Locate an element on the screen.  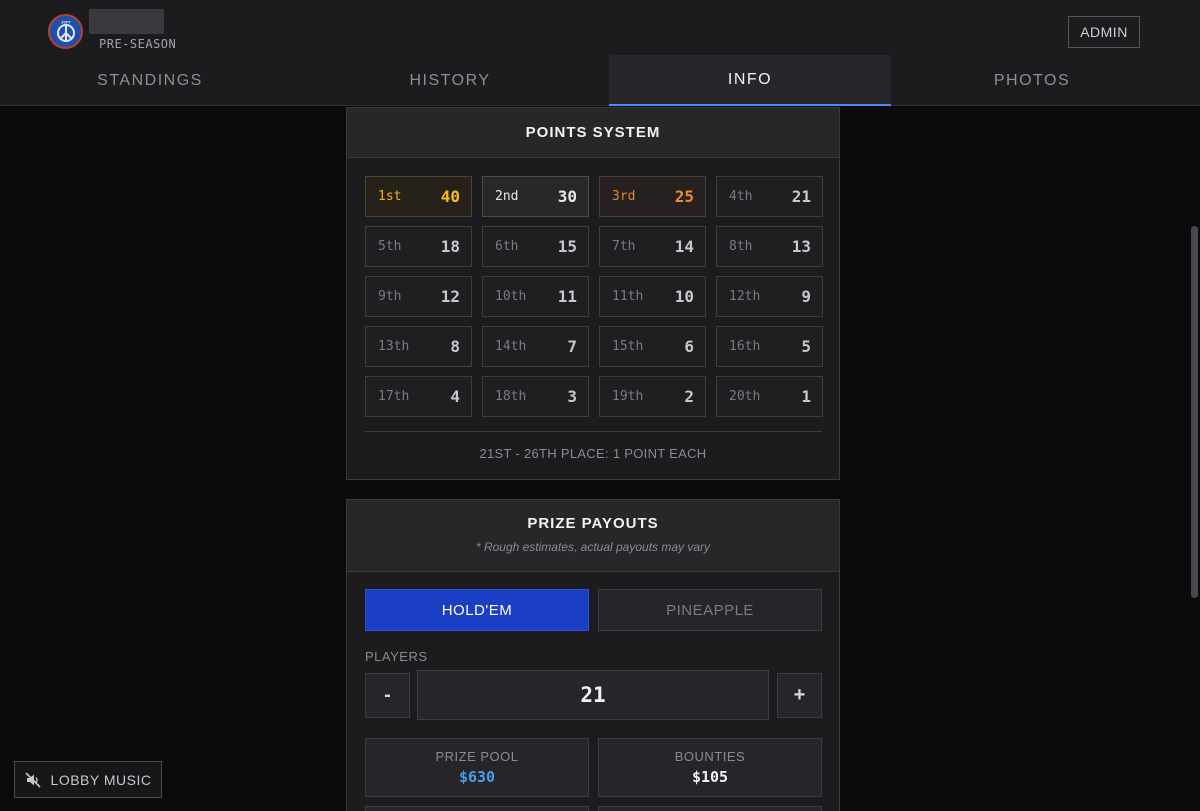
tab-photos: PHOTOS is located at coordinates (1032, 80).